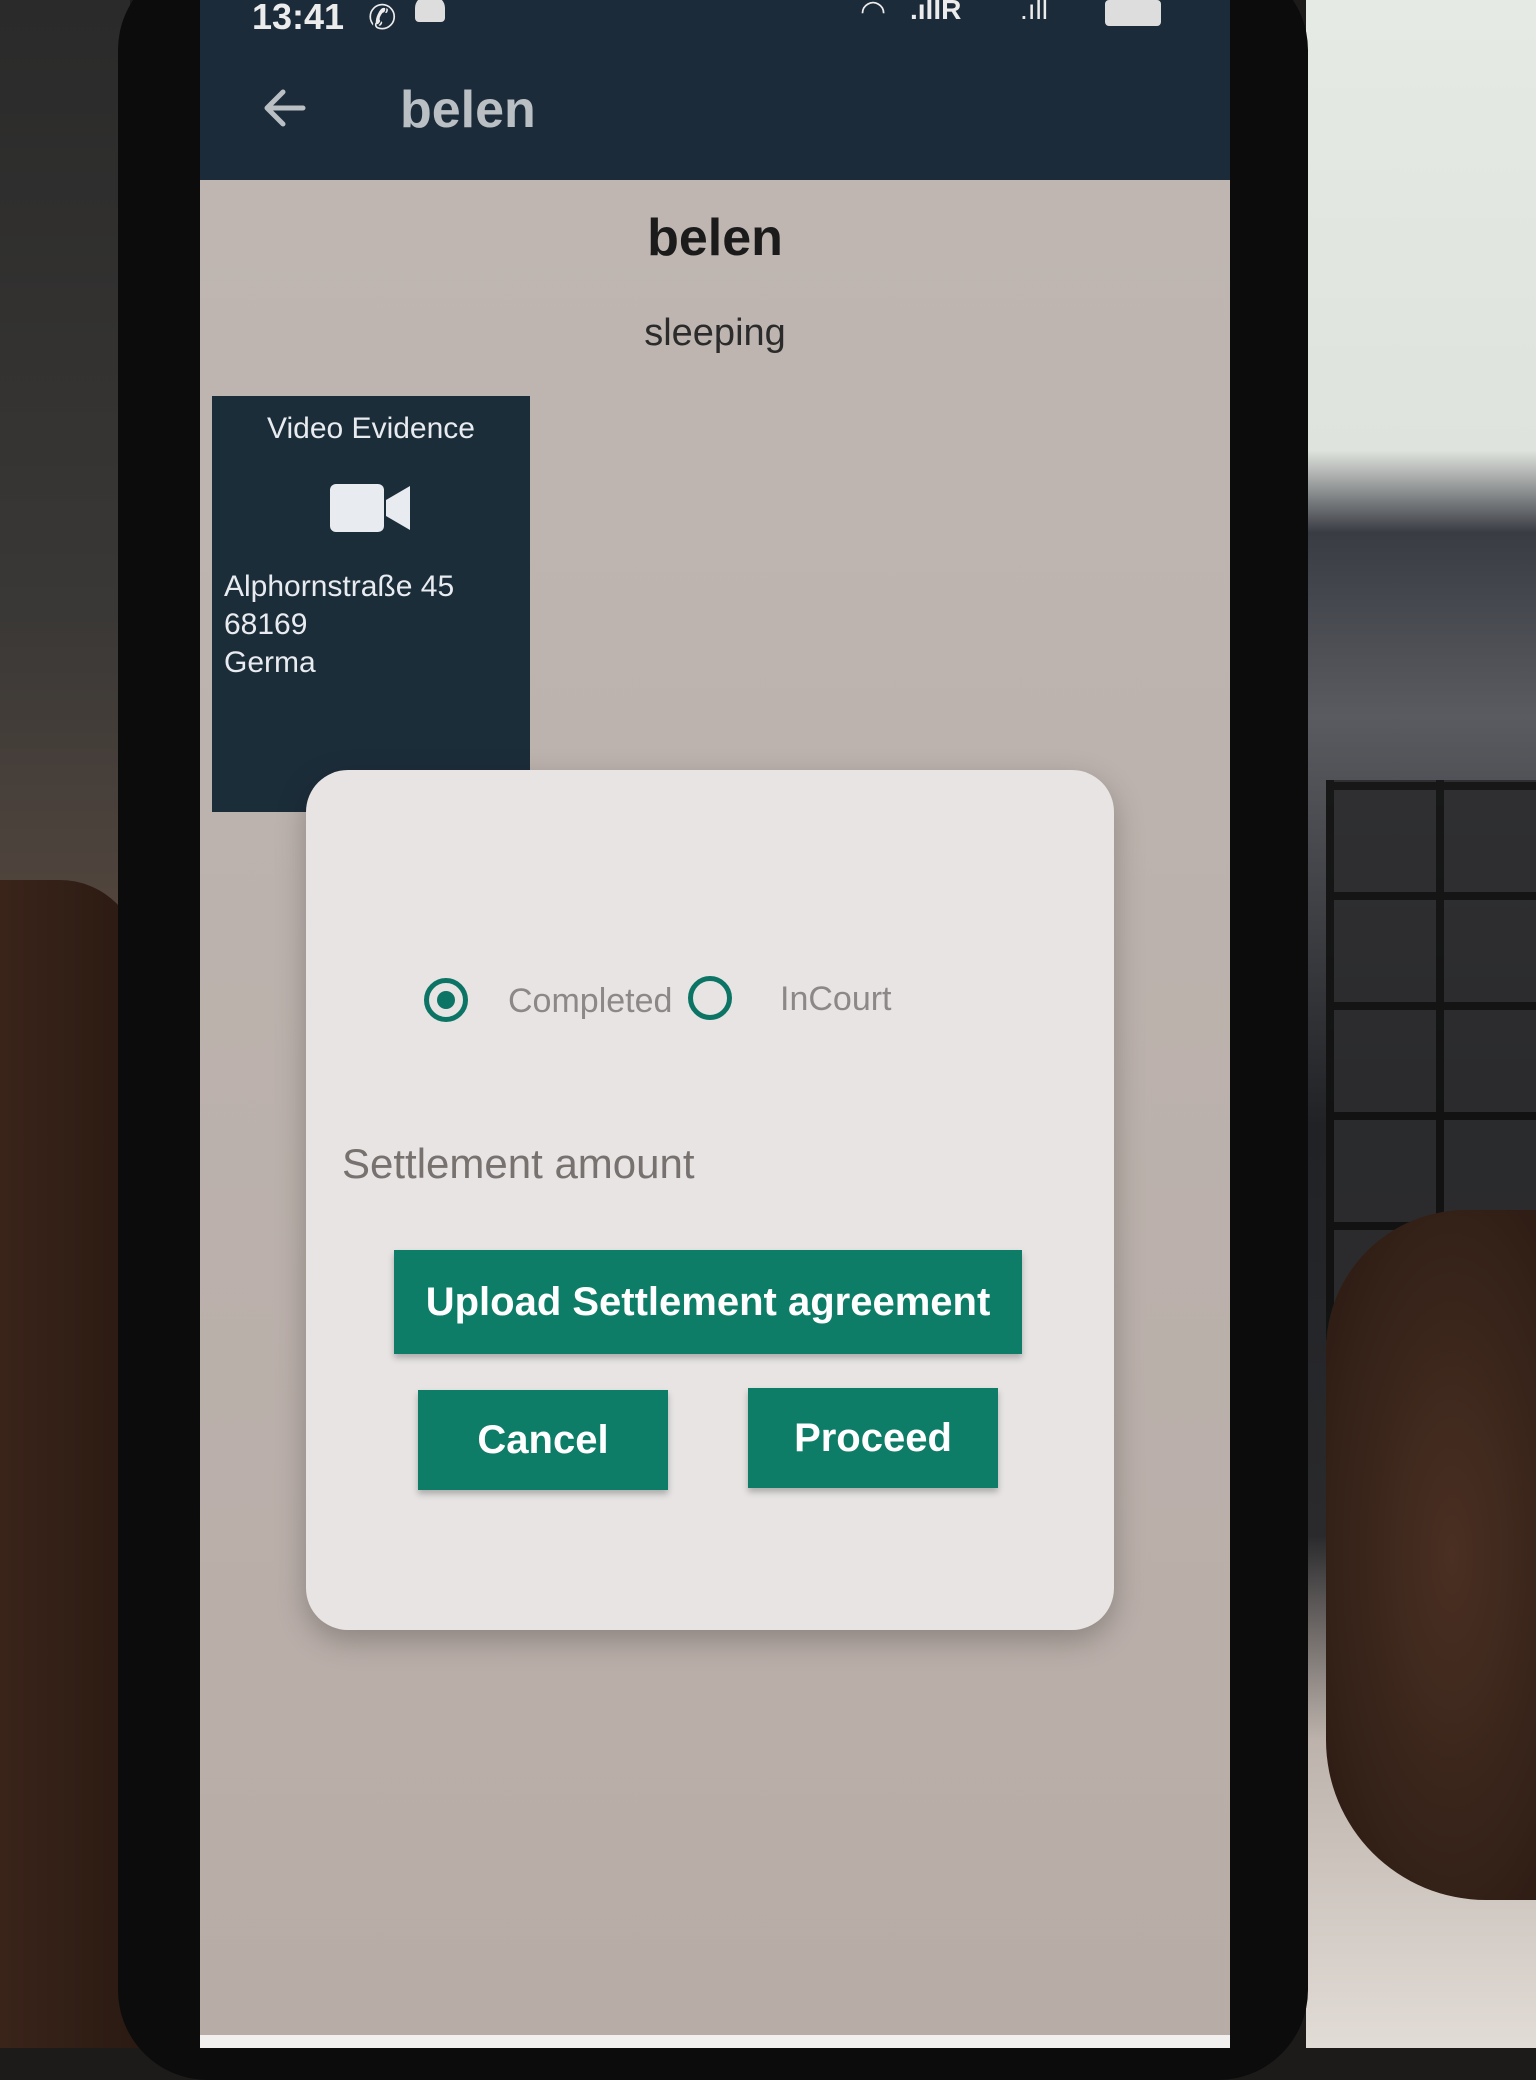 Image resolution: width=1536 pixels, height=2080 pixels. Describe the element at coordinates (298, 18) in the screenshot. I see `status-time: 13:41` at that location.